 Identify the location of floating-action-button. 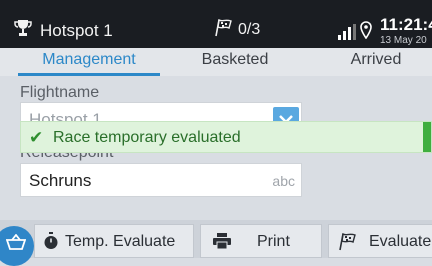
(17, 246).